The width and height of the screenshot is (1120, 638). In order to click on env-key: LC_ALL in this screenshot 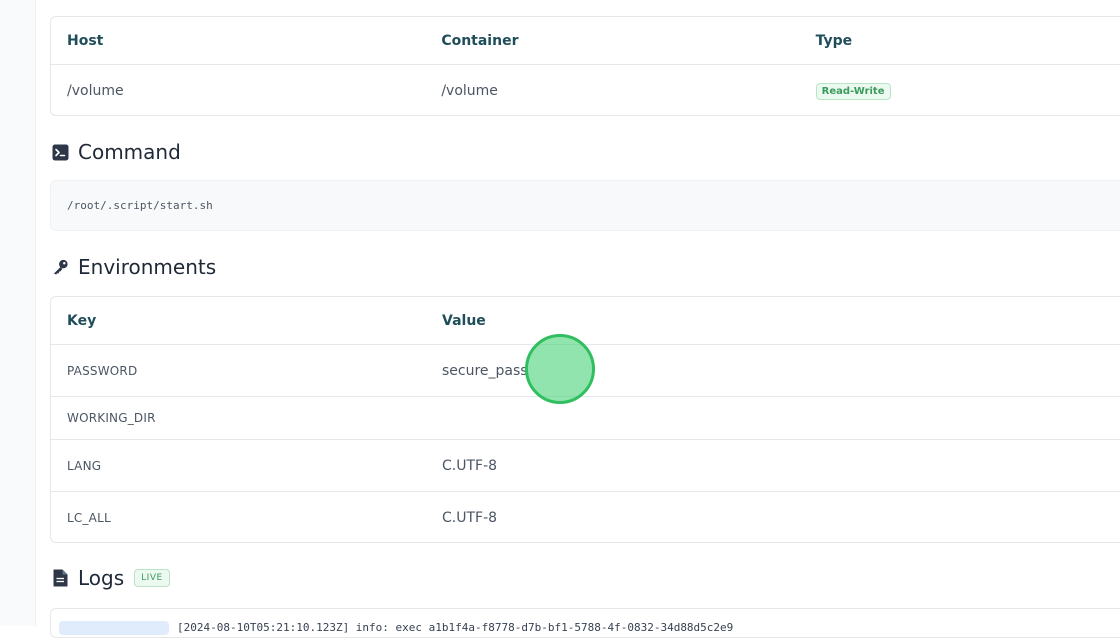, I will do `click(89, 517)`.